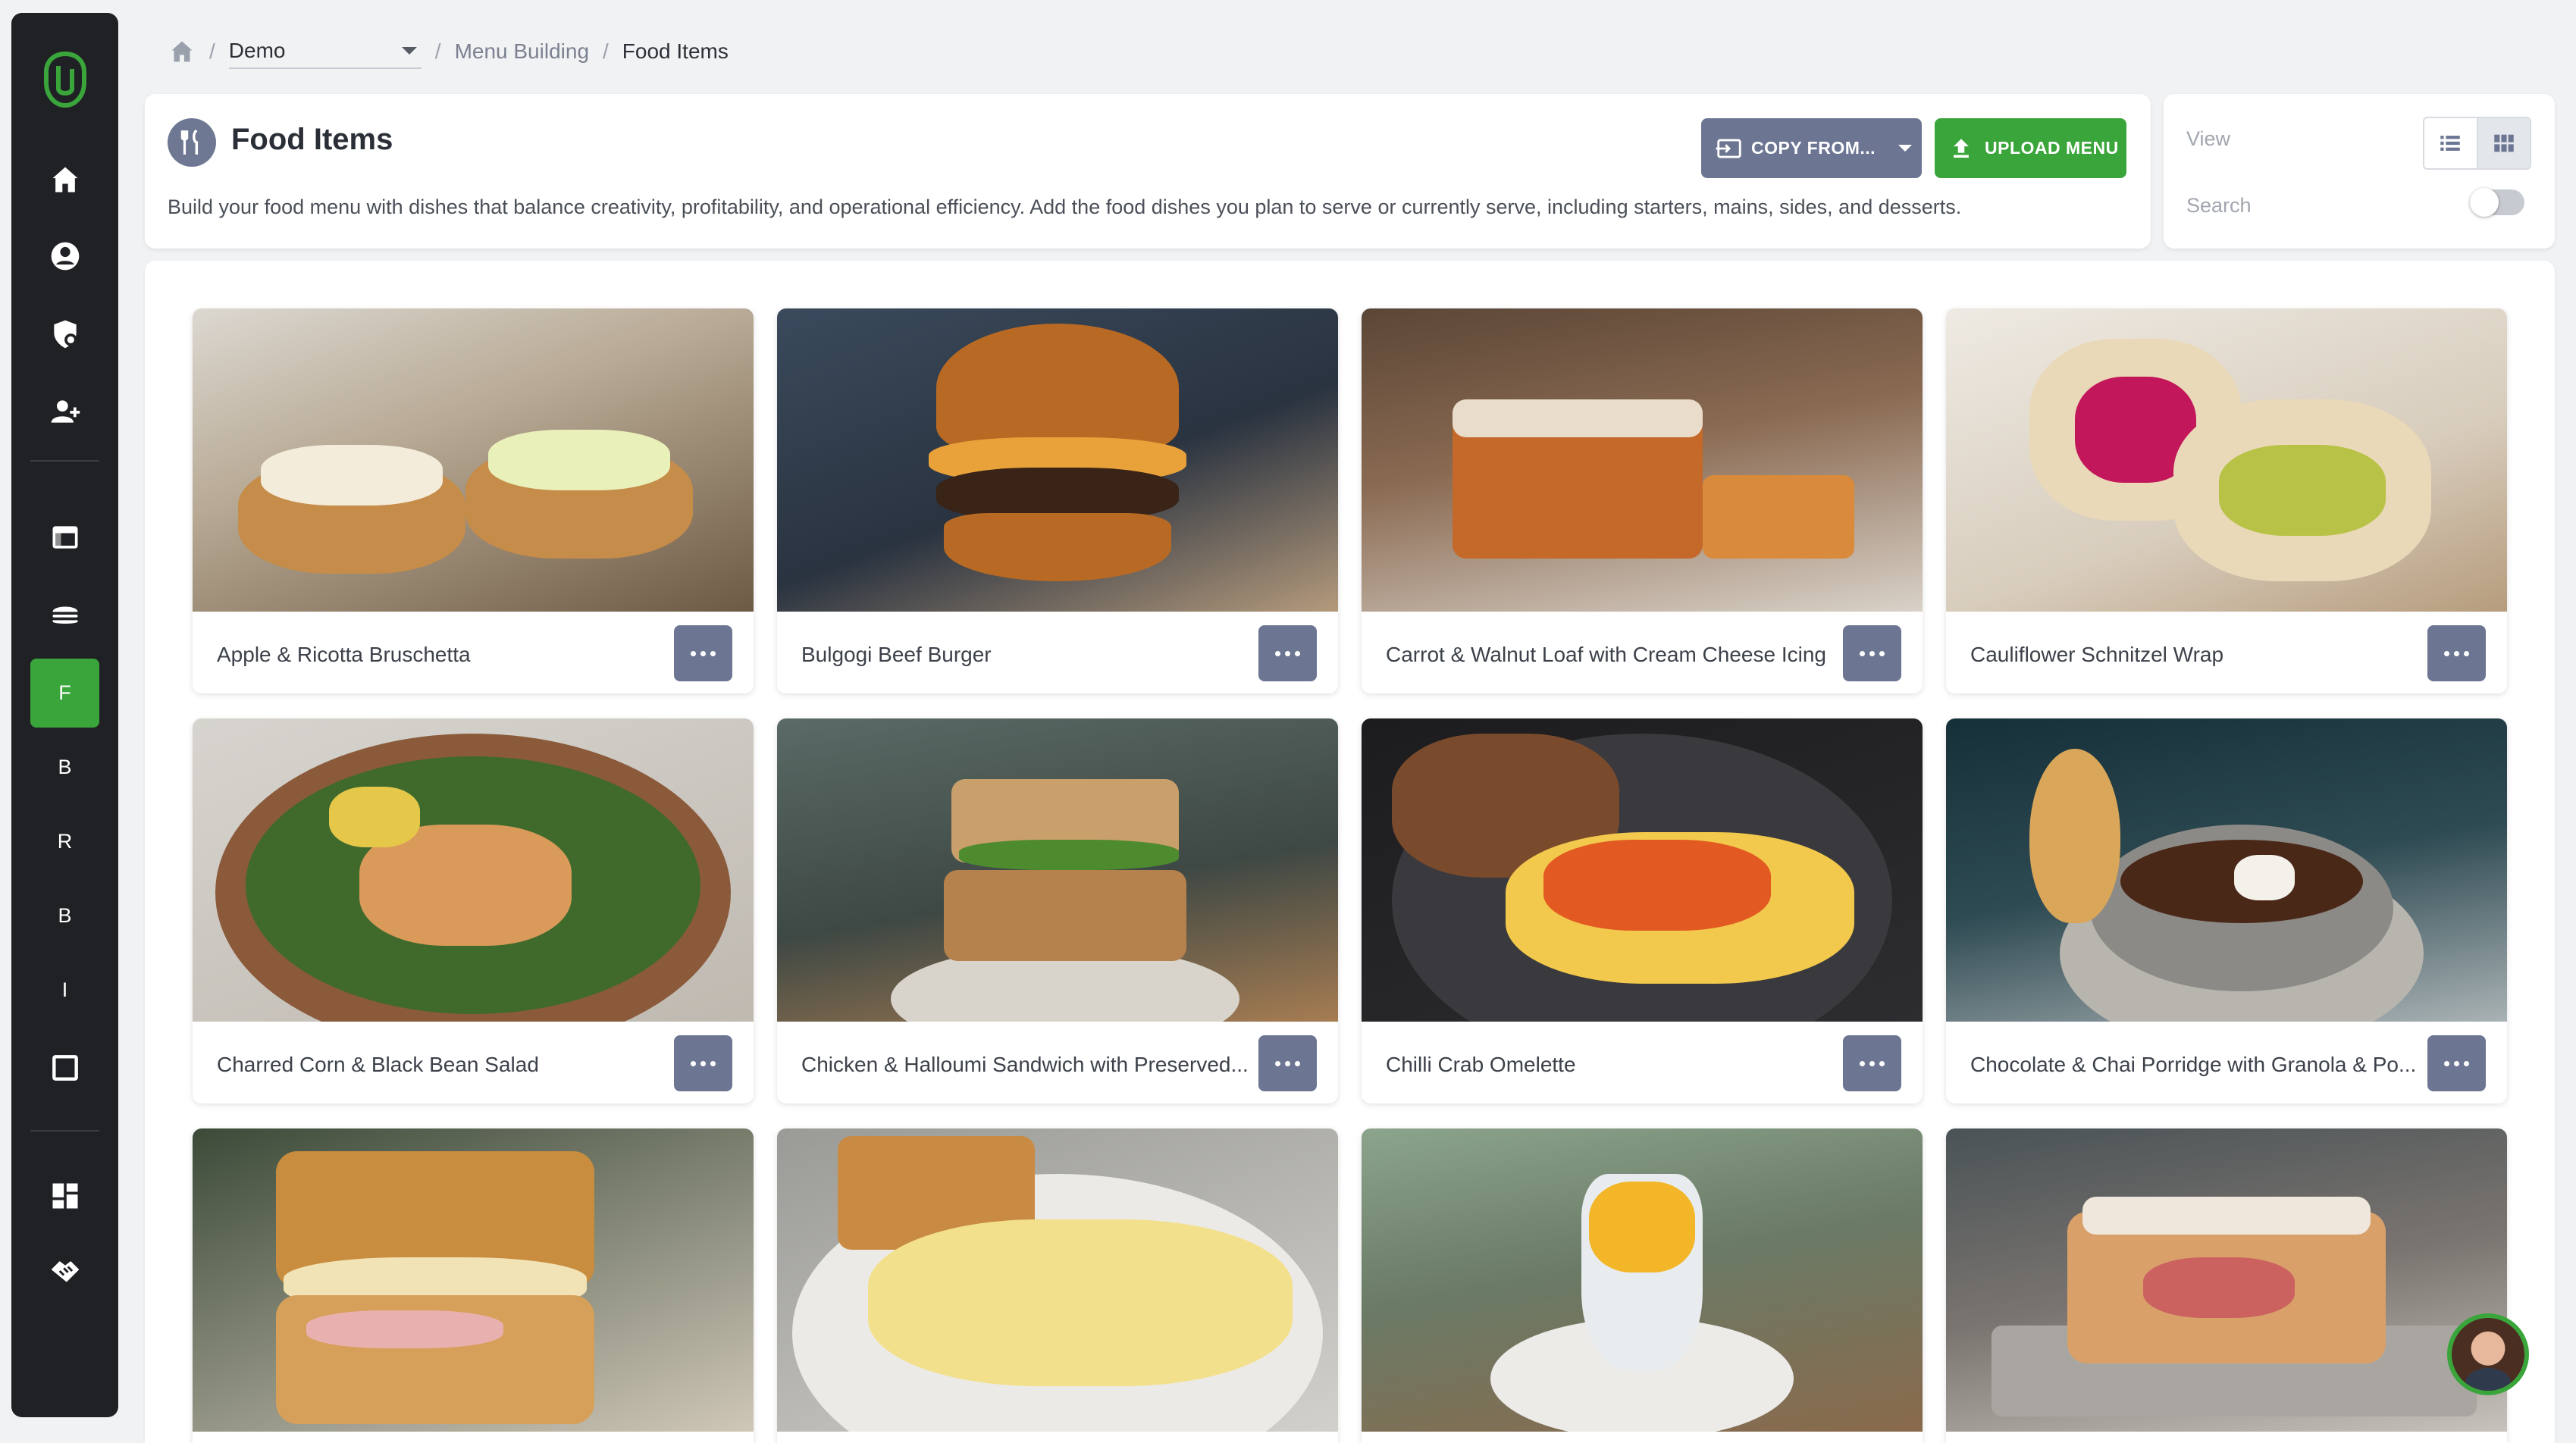  I want to click on dashboard-icon, so click(64, 1195).